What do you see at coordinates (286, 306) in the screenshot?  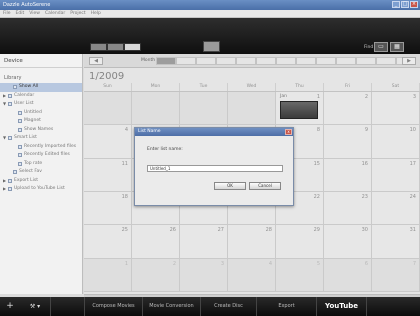 I see `export-button: Export` at bounding box center [286, 306].